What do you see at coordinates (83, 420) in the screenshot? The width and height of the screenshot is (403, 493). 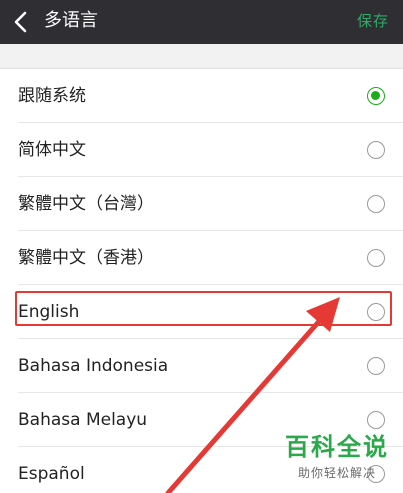 I see `language-label: Bahasa Melayu` at bounding box center [83, 420].